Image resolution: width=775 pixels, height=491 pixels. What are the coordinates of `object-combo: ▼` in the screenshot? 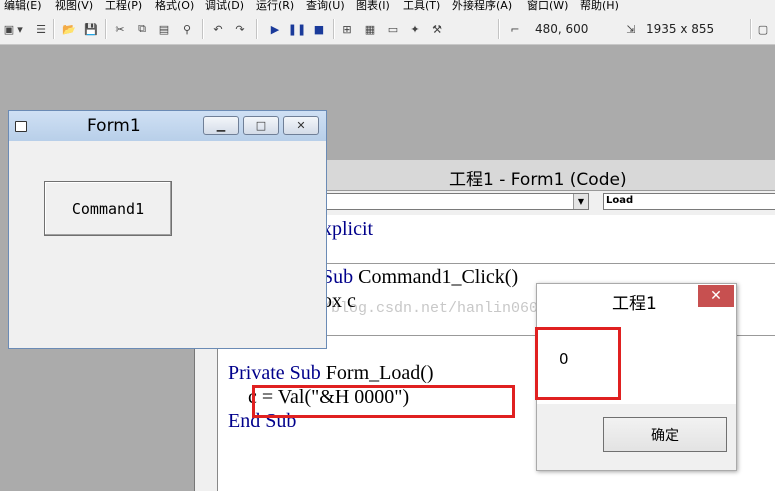 It's located at (452, 201).